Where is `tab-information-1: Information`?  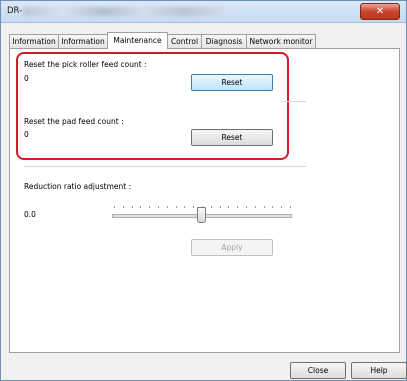 tab-information-1: Information is located at coordinates (34, 41).